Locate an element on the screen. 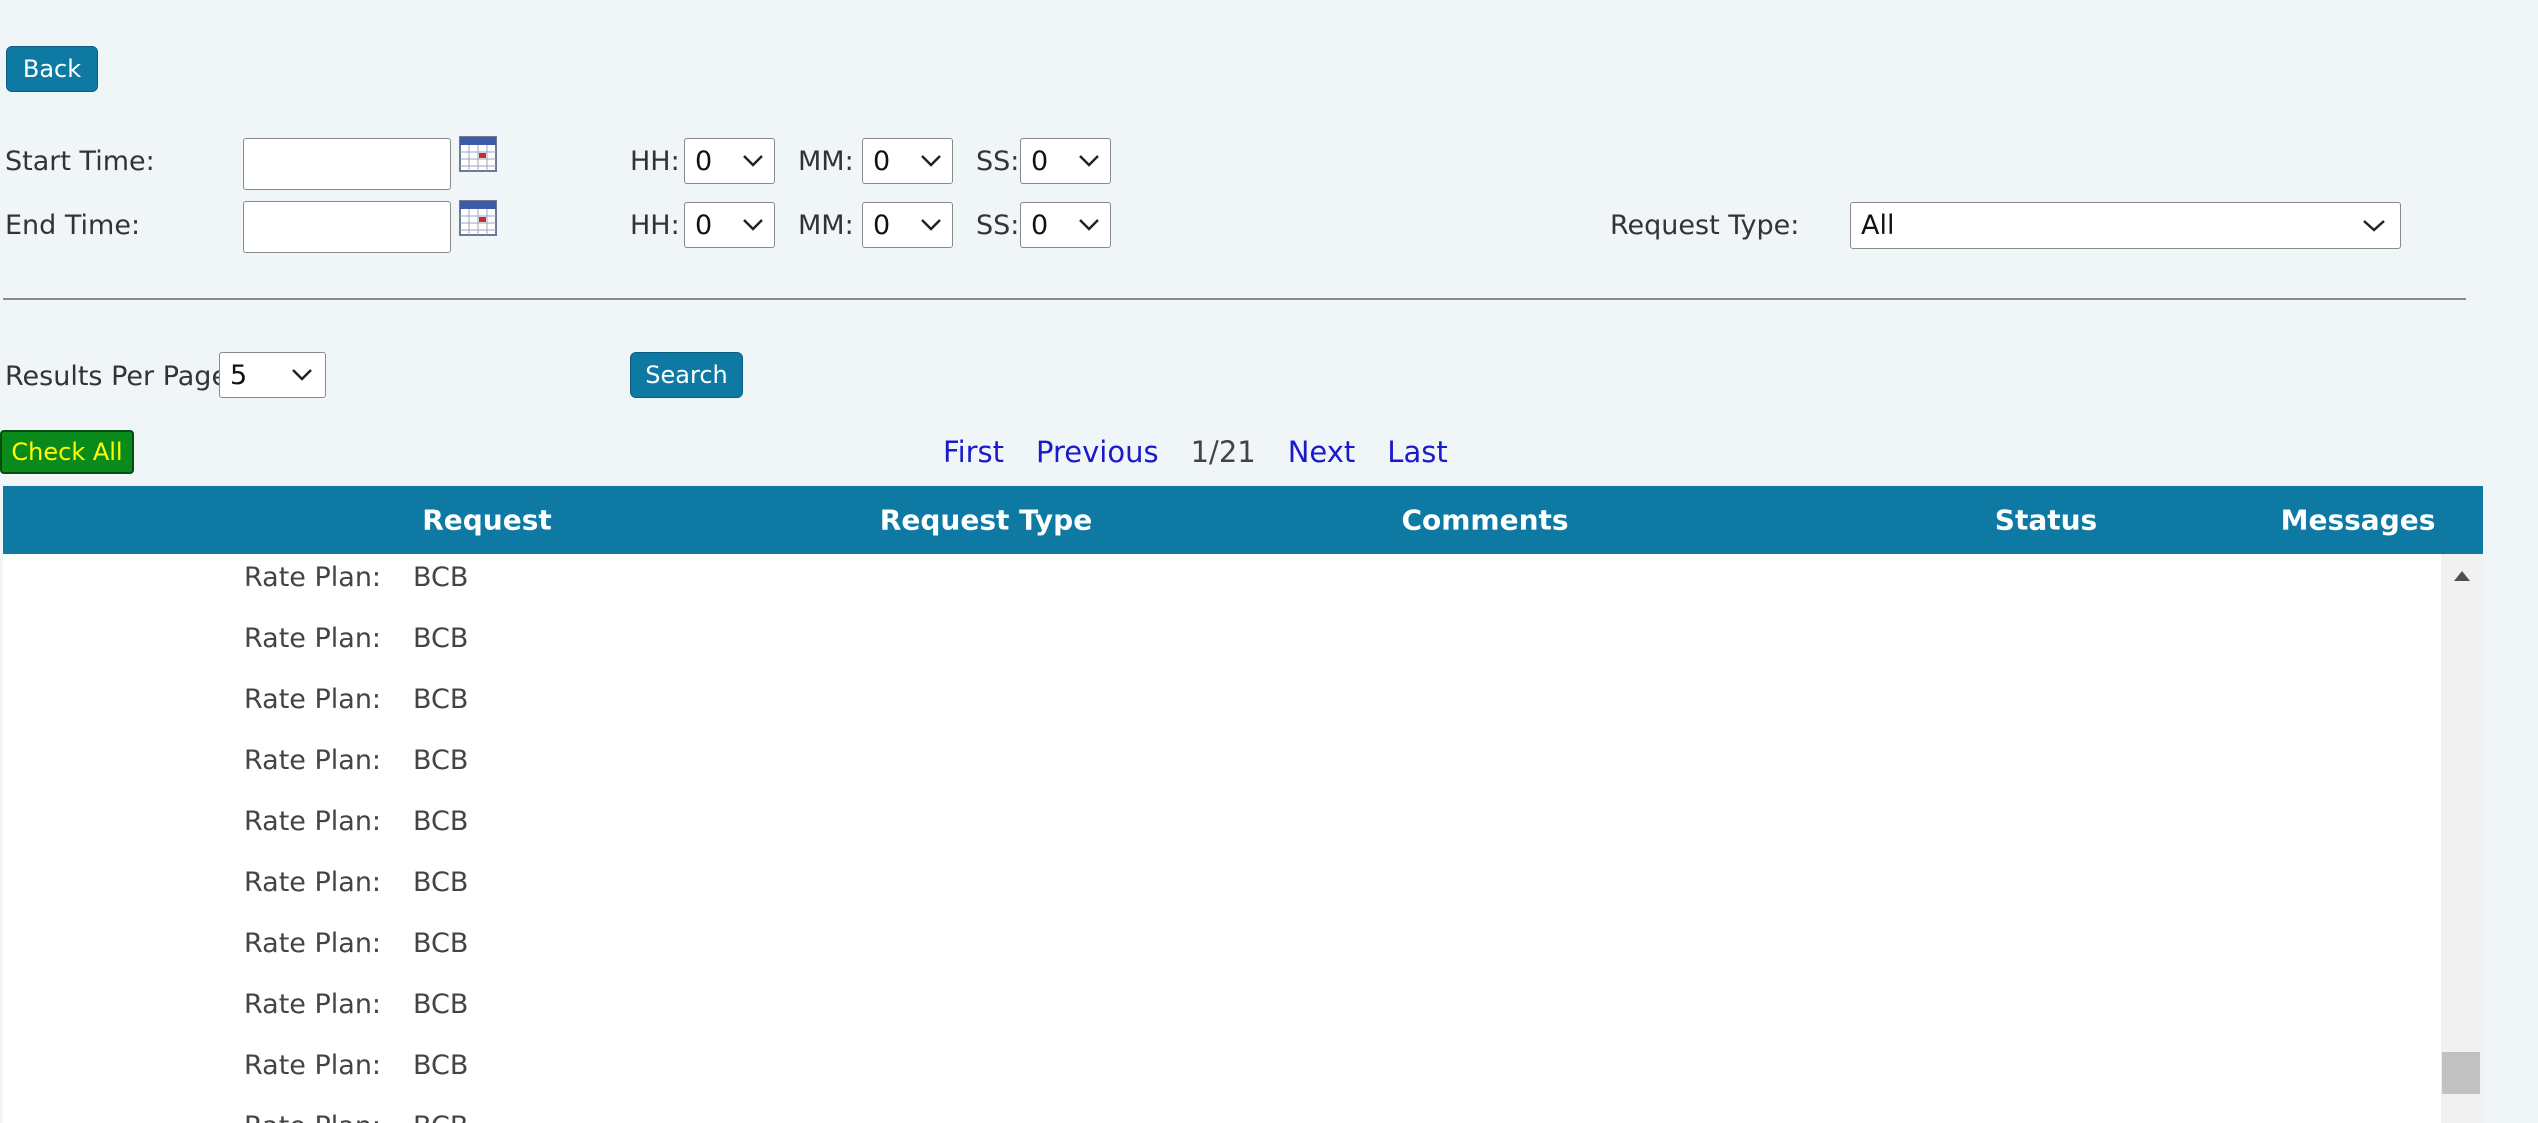  request-type-value: All is located at coordinates (1878, 225).